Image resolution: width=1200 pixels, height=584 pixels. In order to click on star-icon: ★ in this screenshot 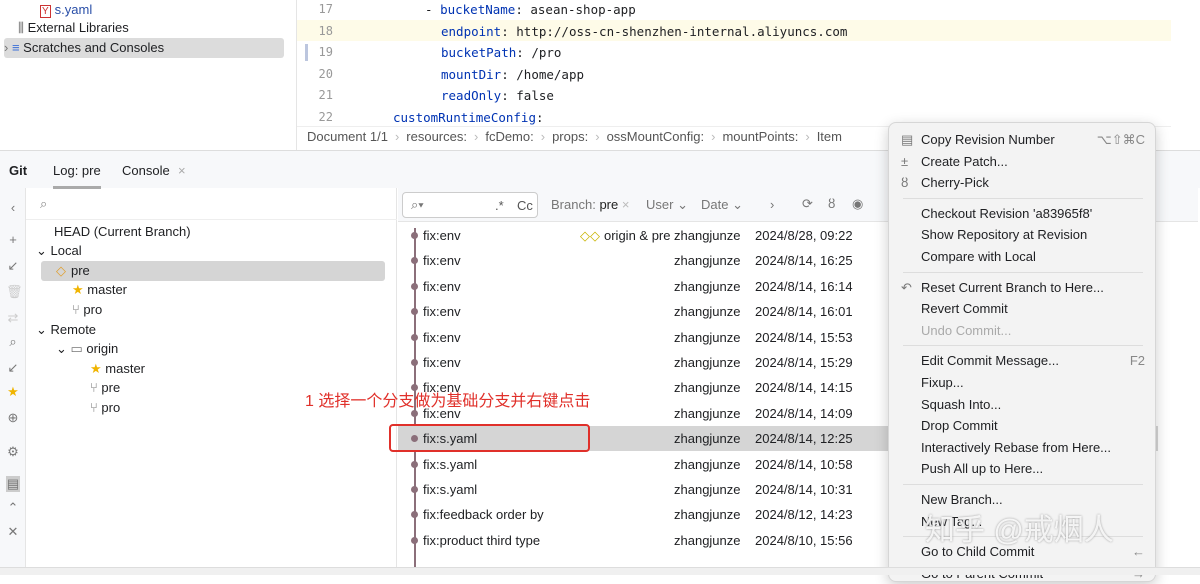, I will do `click(13, 392)`.